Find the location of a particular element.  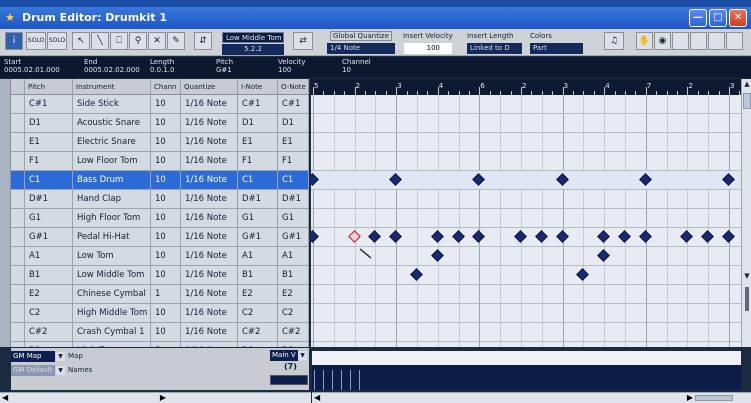

end-value: 0005.02.02.000 is located at coordinates (112, 70).